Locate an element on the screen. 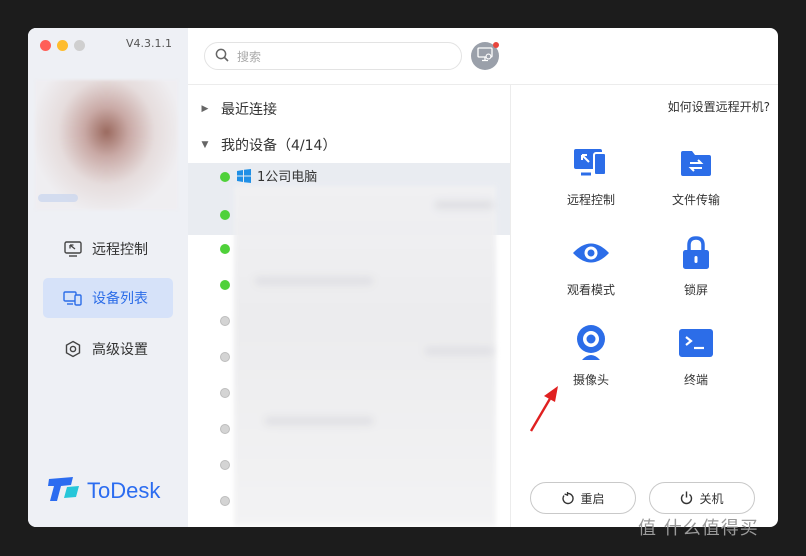 The height and width of the screenshot is (556, 806). remote-boot-help-link: 如何设置远程开机? is located at coordinates (719, 106).